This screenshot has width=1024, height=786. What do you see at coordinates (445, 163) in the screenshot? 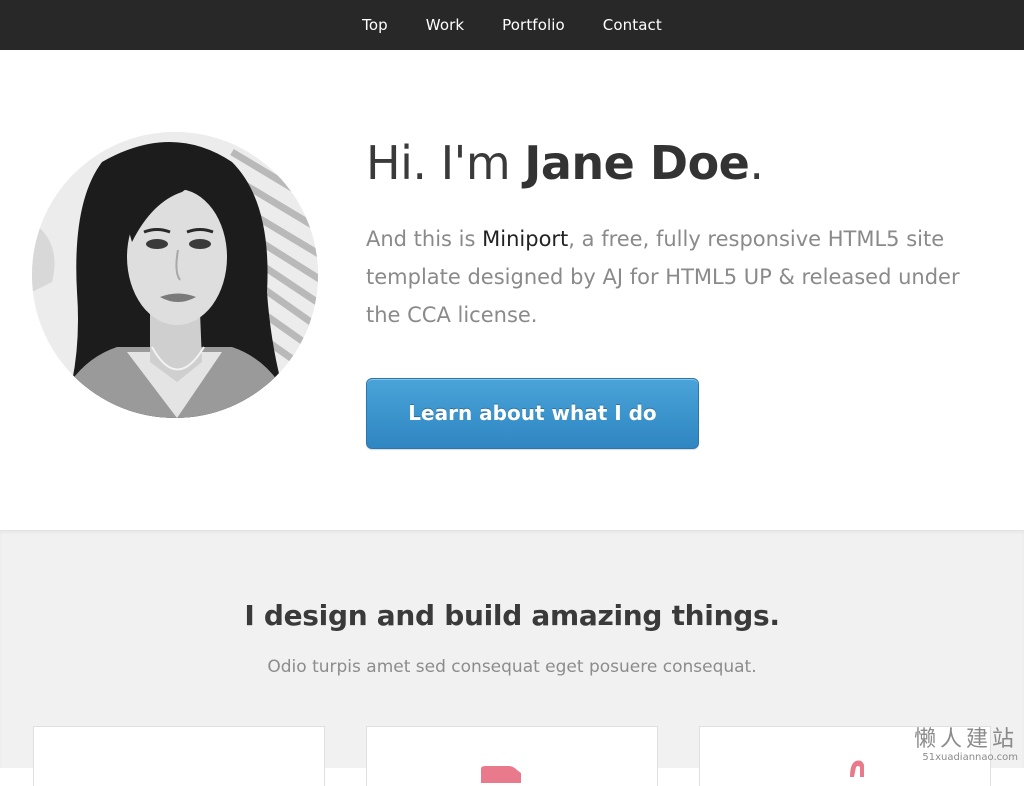
I see `hero-greeting: Hi. I'm` at bounding box center [445, 163].